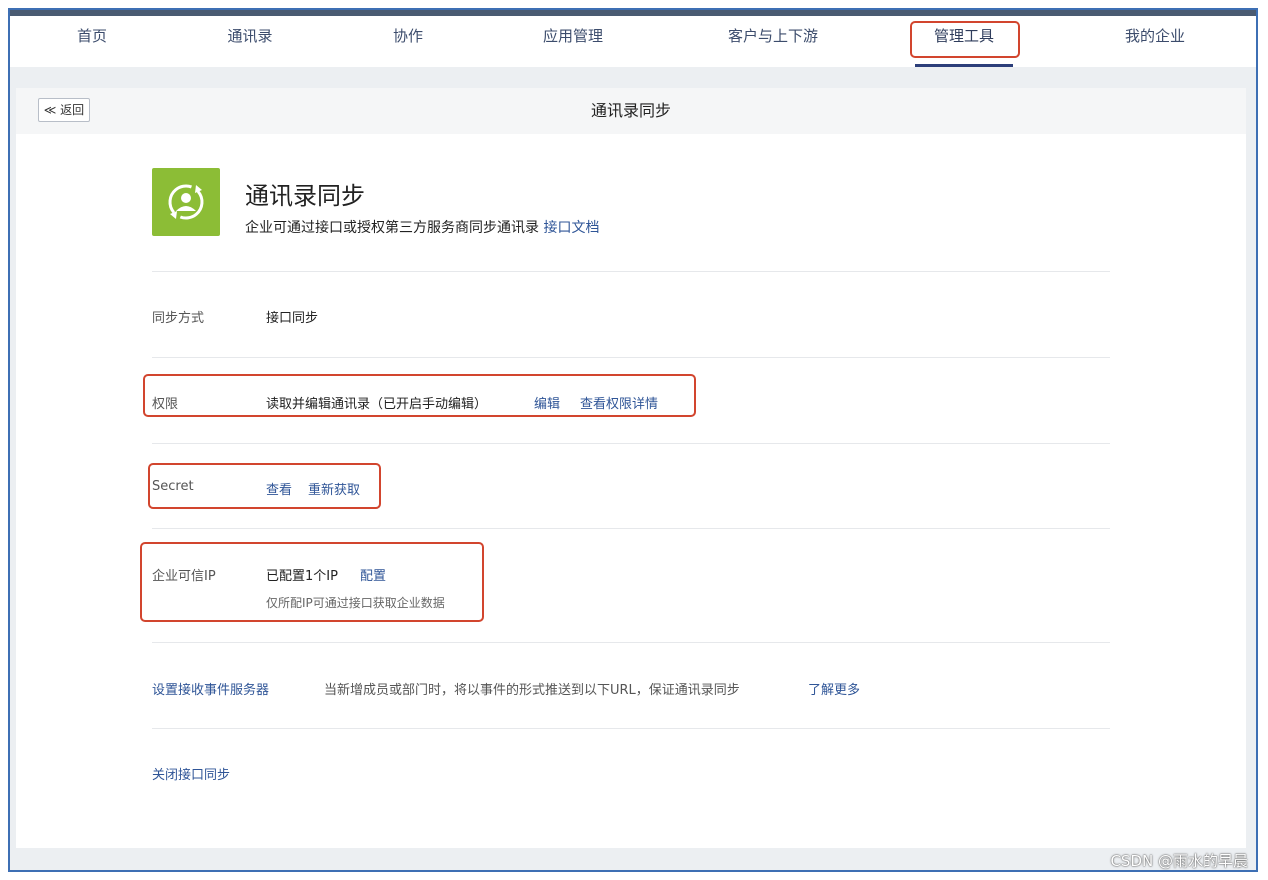  I want to click on nav-item-collaboration: 协作, so click(408, 41).